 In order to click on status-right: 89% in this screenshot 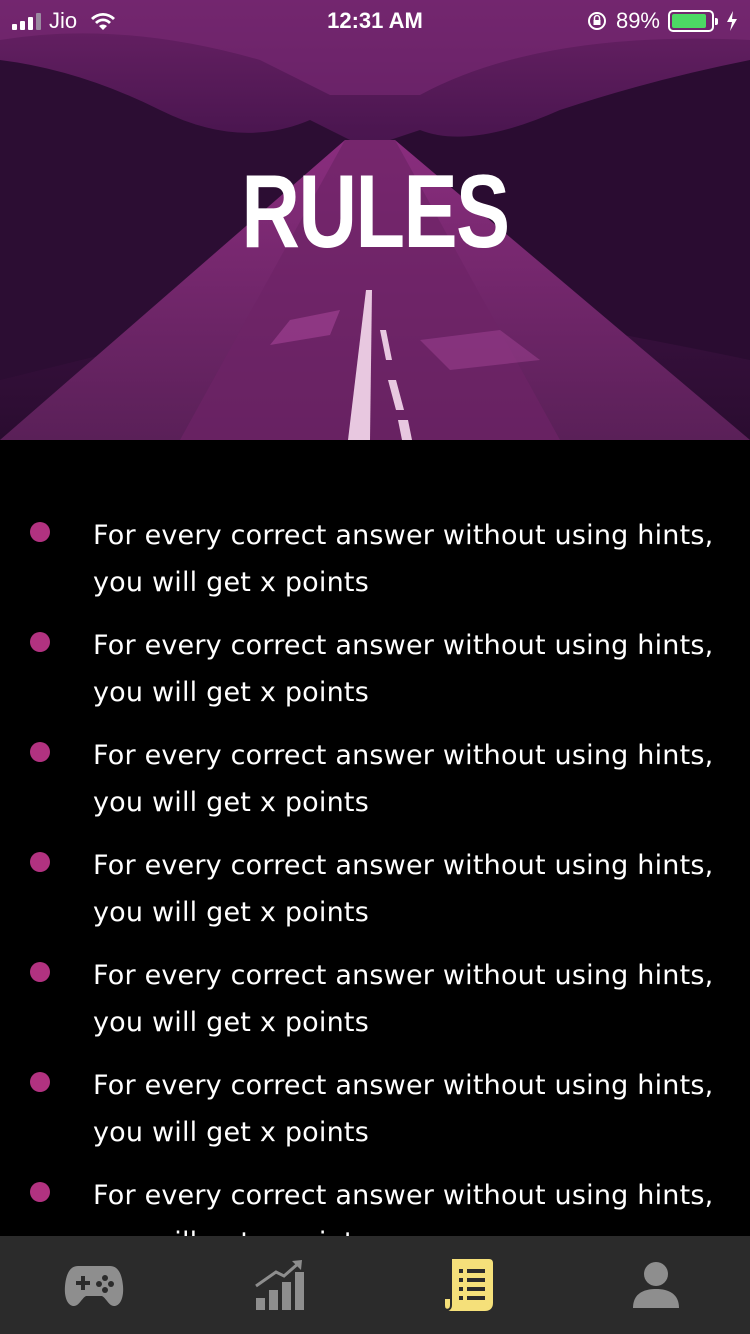, I will do `click(662, 21)`.